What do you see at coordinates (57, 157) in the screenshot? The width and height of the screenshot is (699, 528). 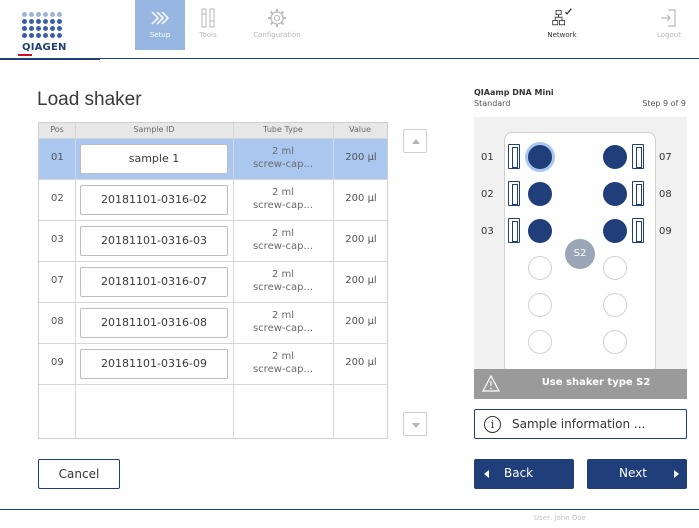 I see `row-pos: 01` at bounding box center [57, 157].